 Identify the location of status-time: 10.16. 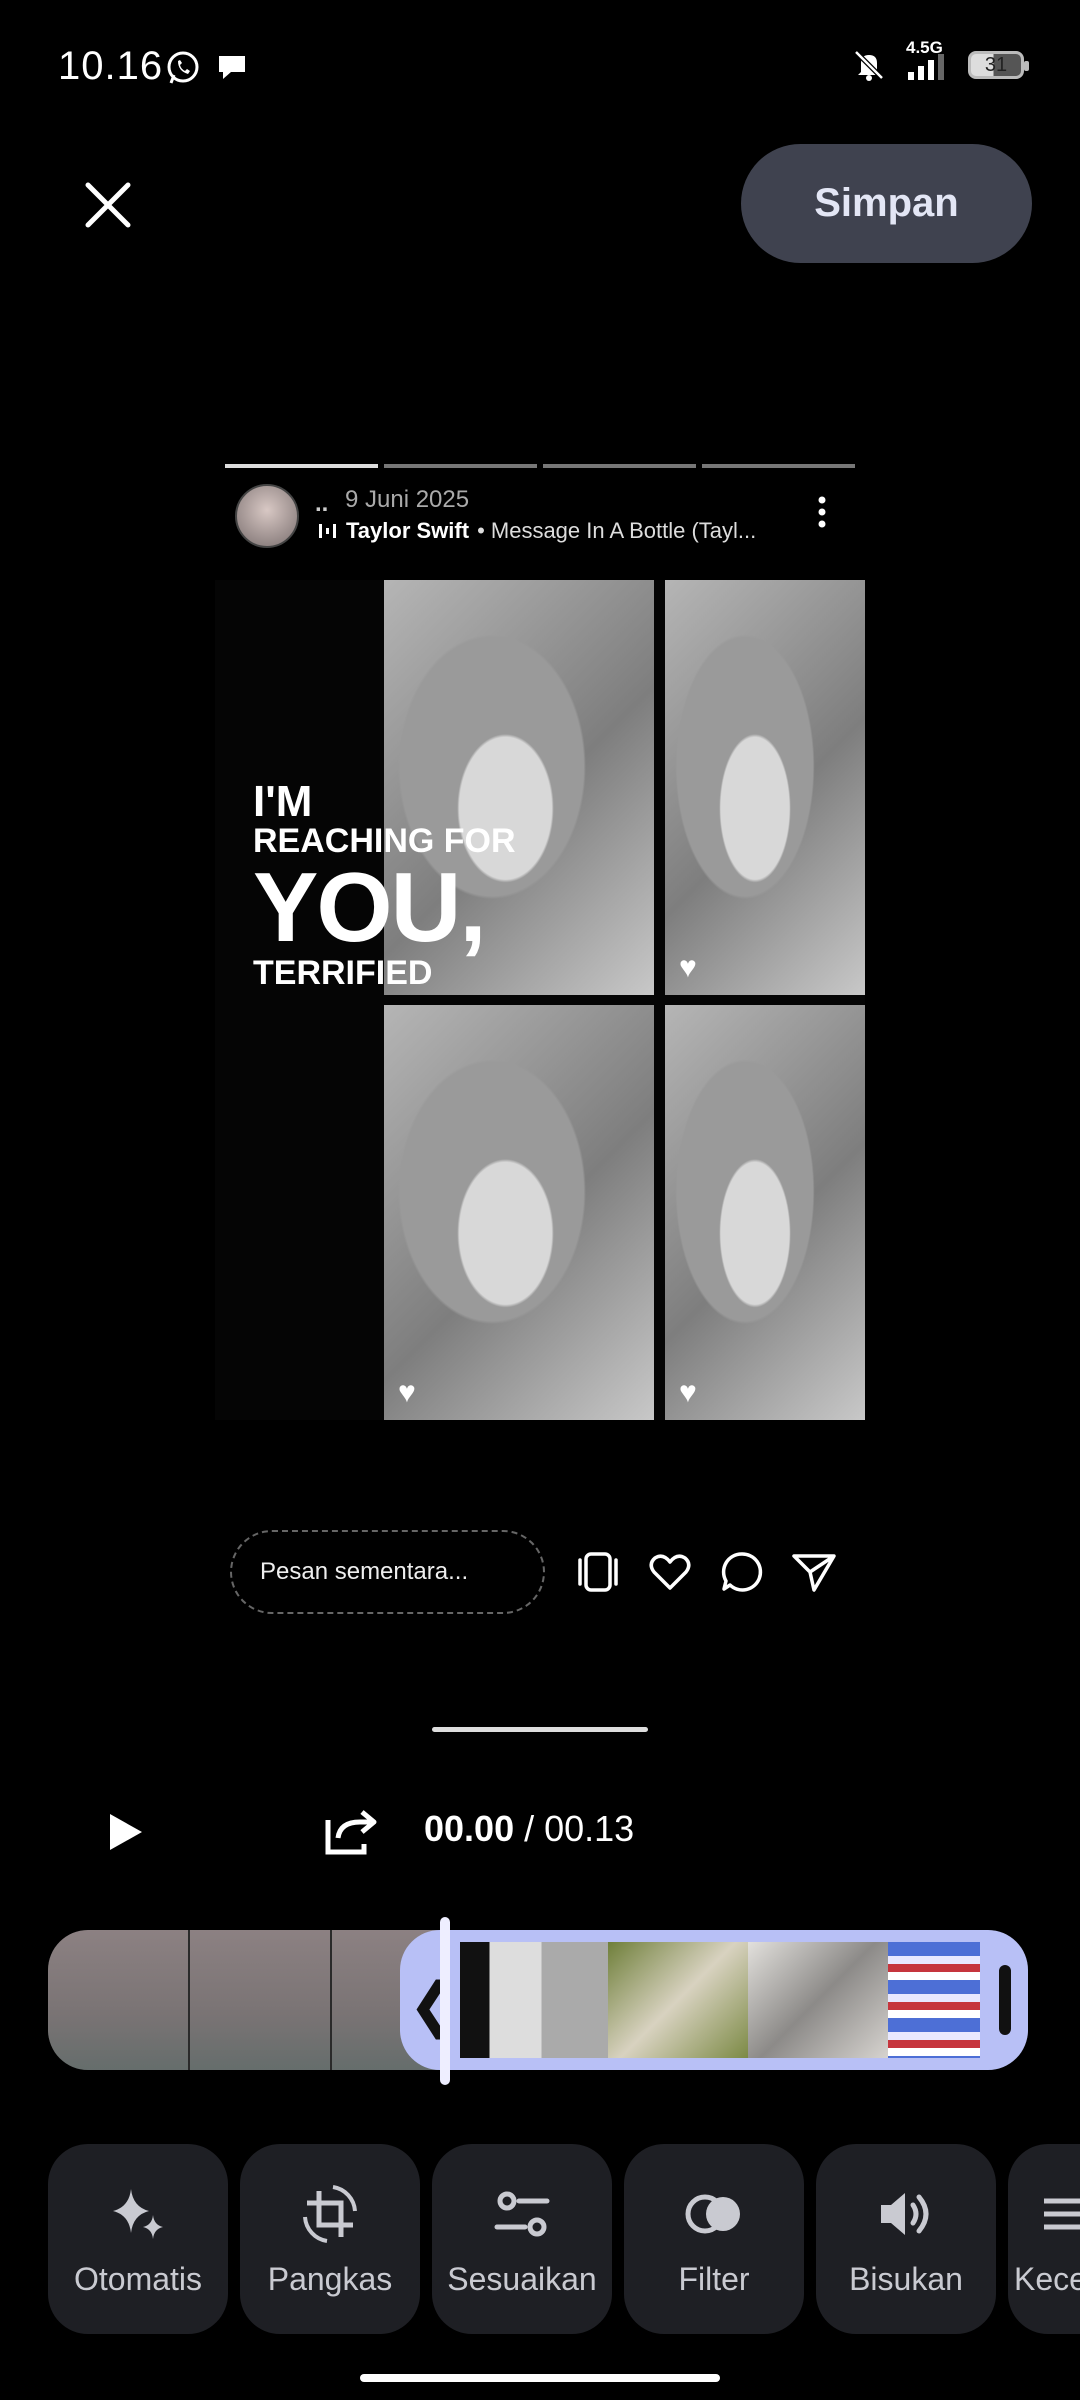
(111, 66).